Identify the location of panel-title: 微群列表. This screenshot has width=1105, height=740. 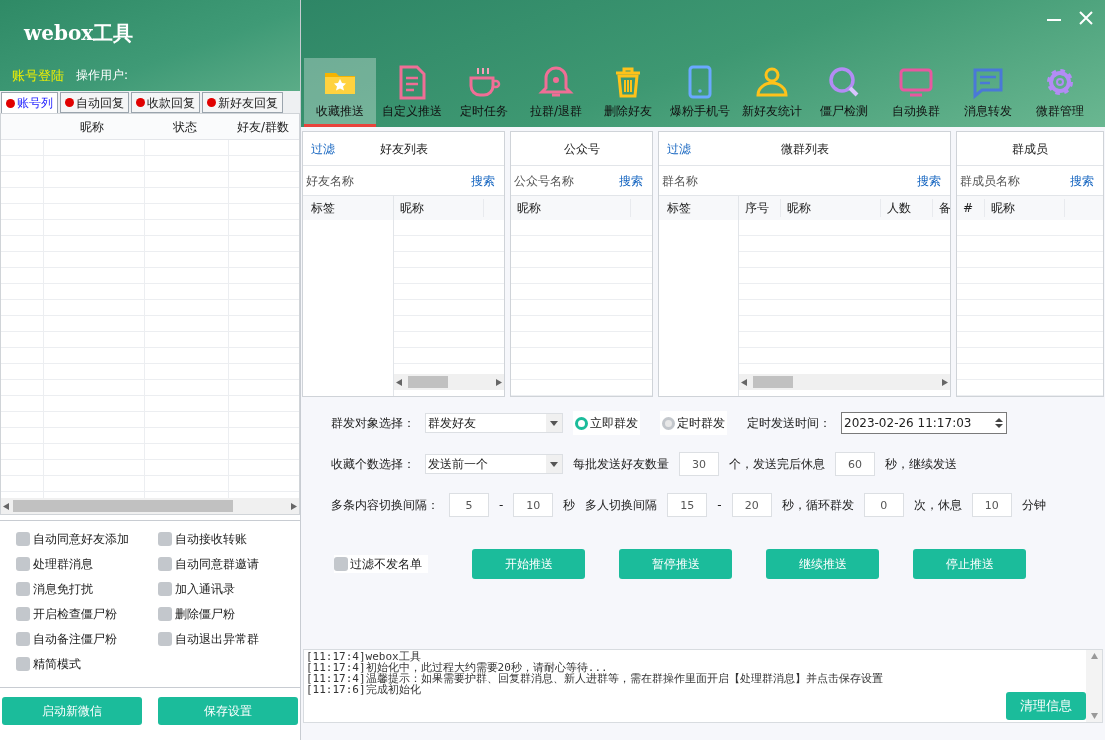
(804, 149).